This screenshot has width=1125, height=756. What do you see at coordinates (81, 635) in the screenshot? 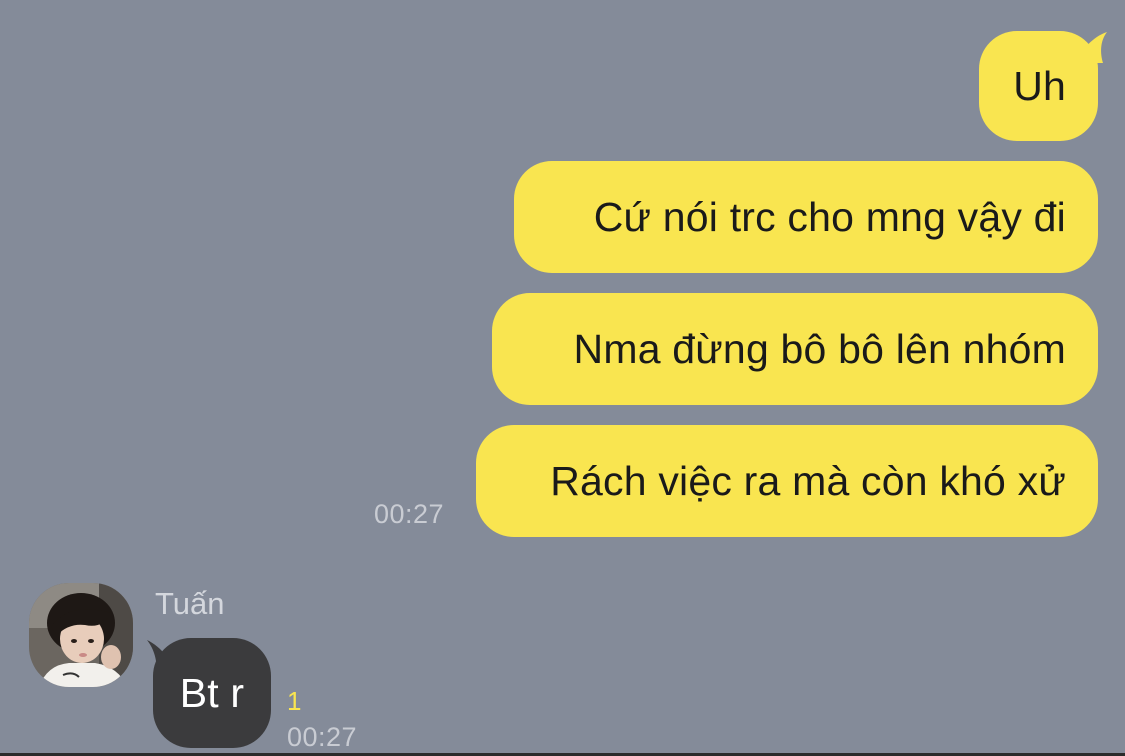
I see `avatar-icon` at bounding box center [81, 635].